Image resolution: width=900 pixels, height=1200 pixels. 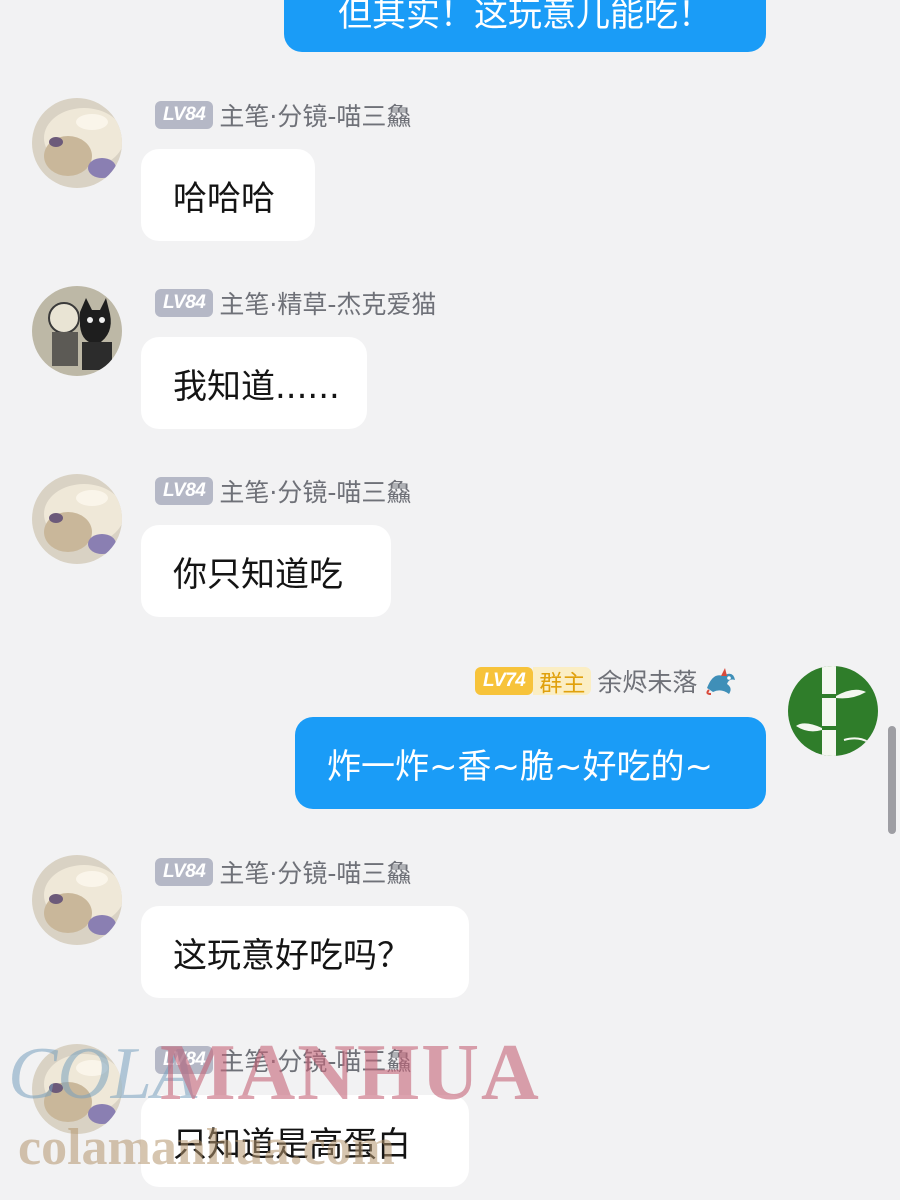 I want to click on sender-meta: LV84 主笔·精草-杰克爱猫, so click(x=295, y=303).